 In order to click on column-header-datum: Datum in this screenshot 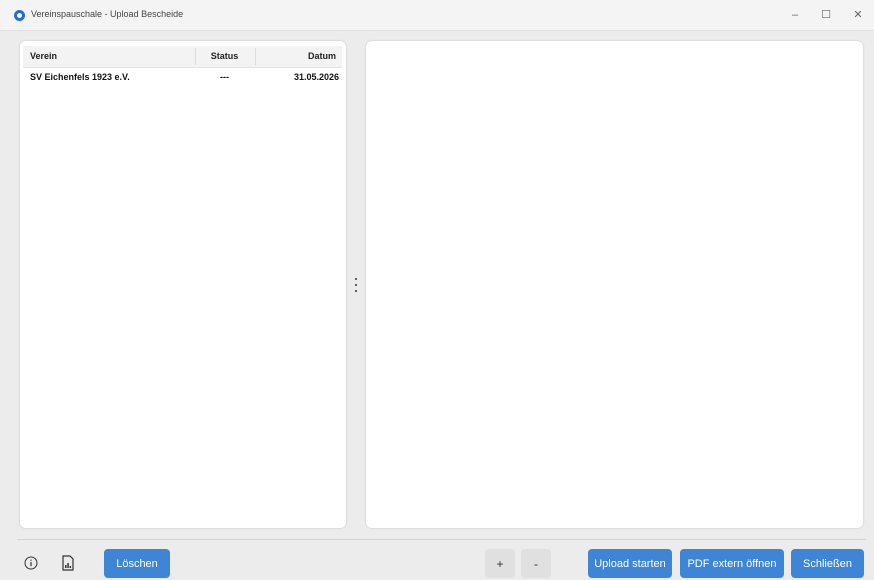, I will do `click(296, 56)`.